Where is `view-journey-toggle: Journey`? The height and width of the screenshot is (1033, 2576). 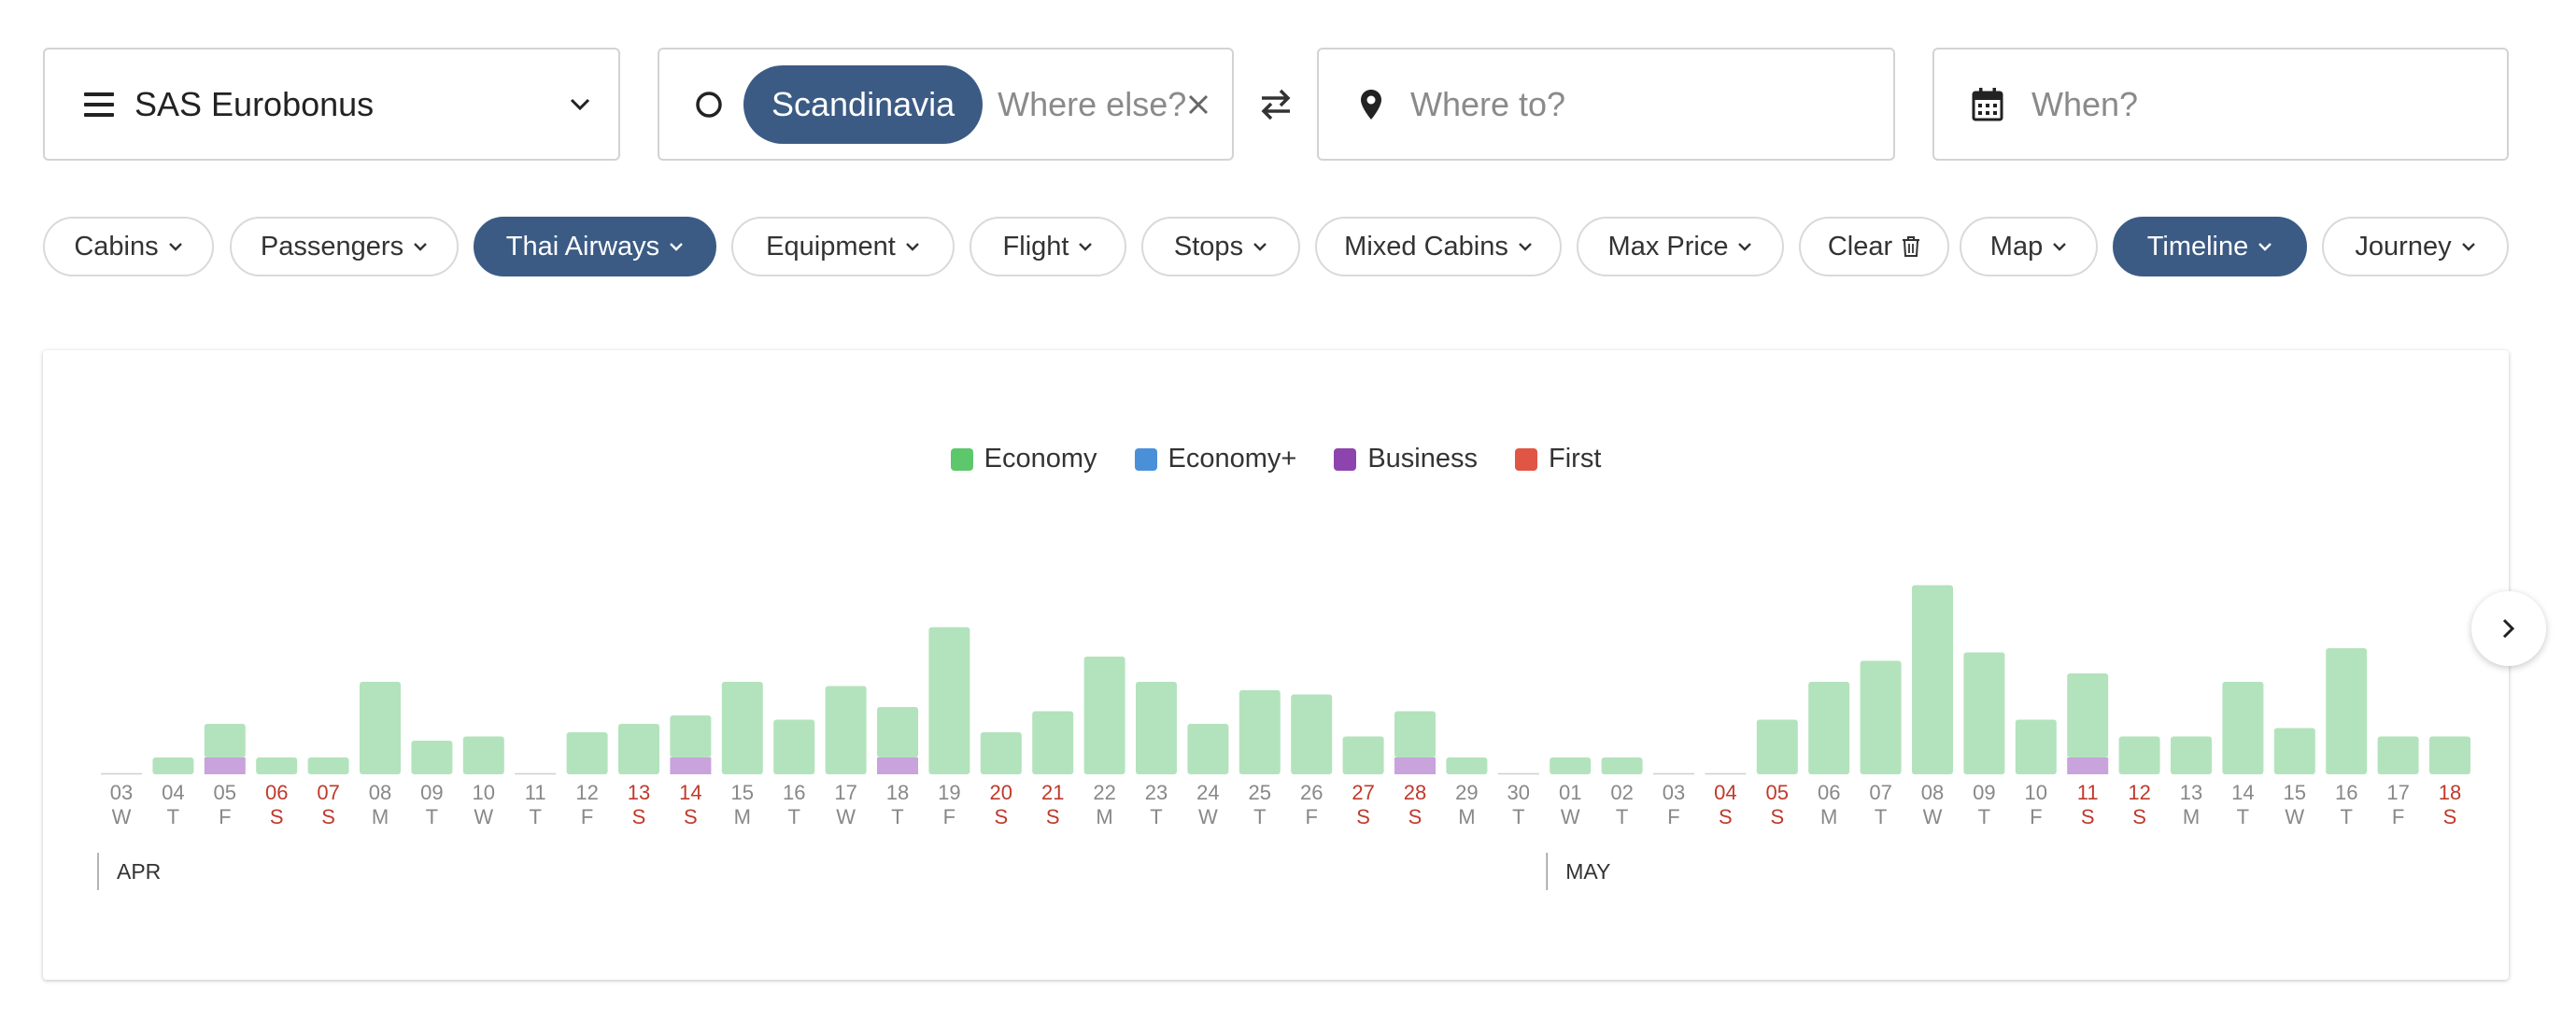
view-journey-toggle: Journey is located at coordinates (2415, 247).